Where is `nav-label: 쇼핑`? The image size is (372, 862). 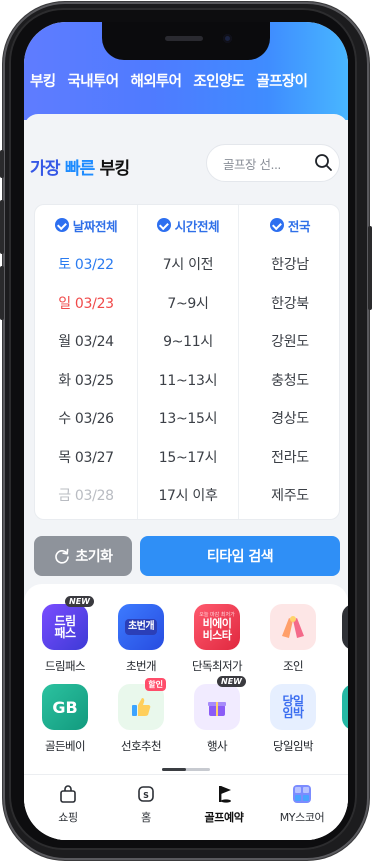
nav-label: 쇼핑 is located at coordinates (68, 817).